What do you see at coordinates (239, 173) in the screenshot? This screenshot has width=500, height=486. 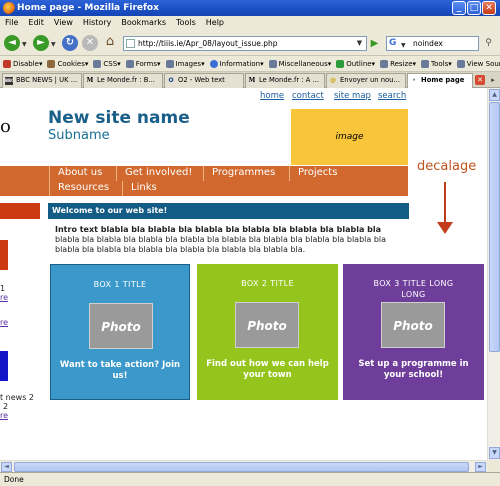 I see `nav-programmes: Programmes` at bounding box center [239, 173].